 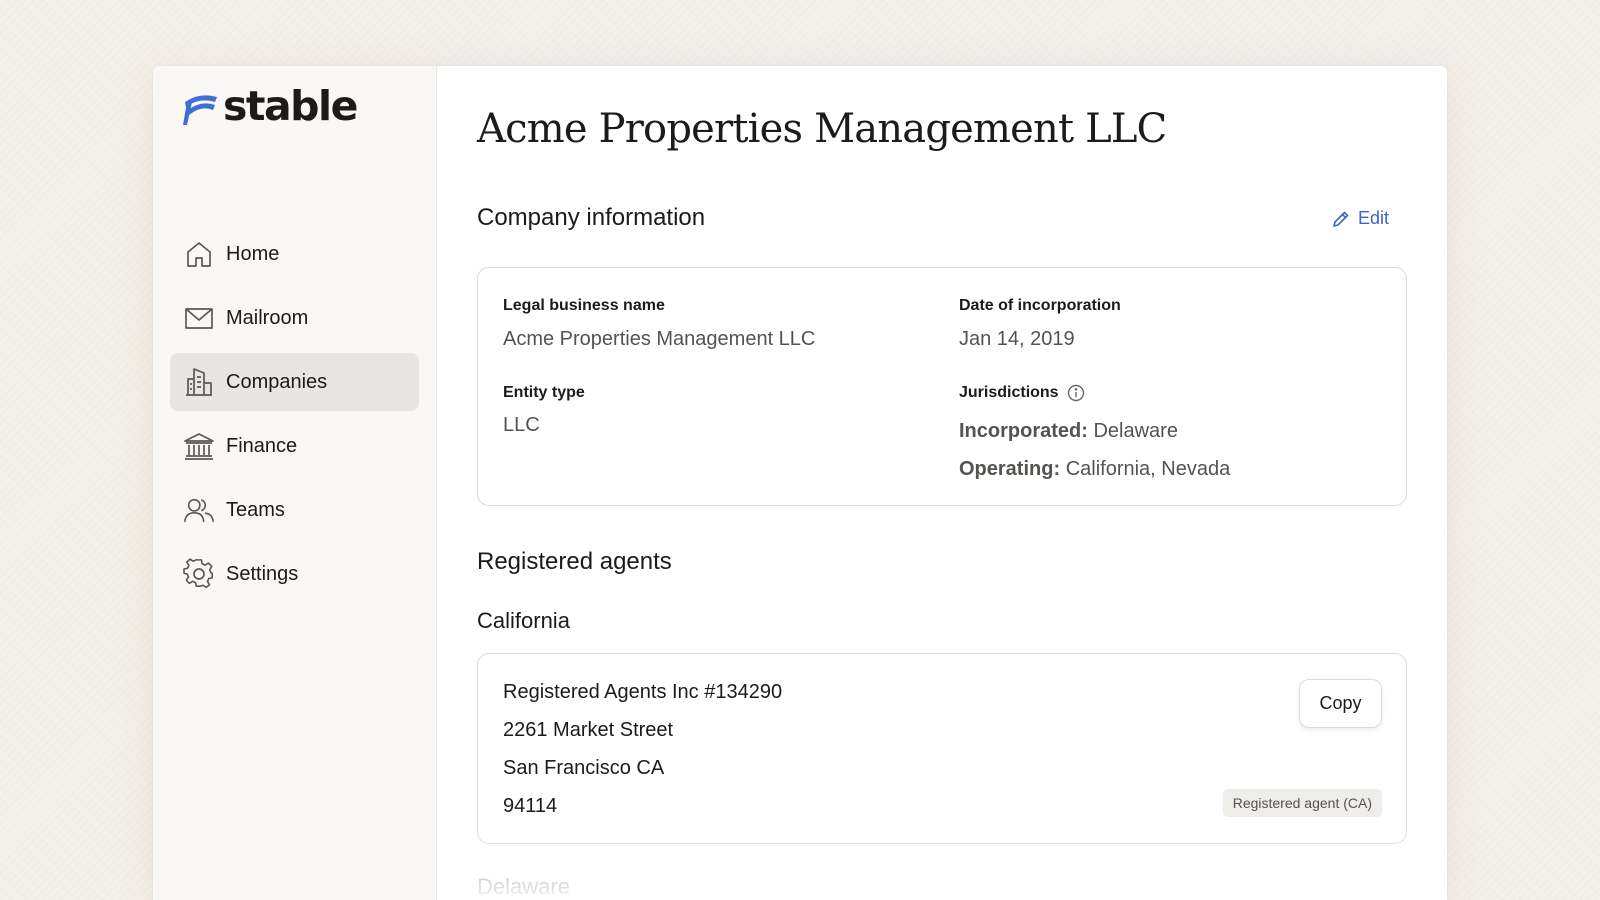 What do you see at coordinates (523, 620) in the screenshot?
I see `state-heading-california: California` at bounding box center [523, 620].